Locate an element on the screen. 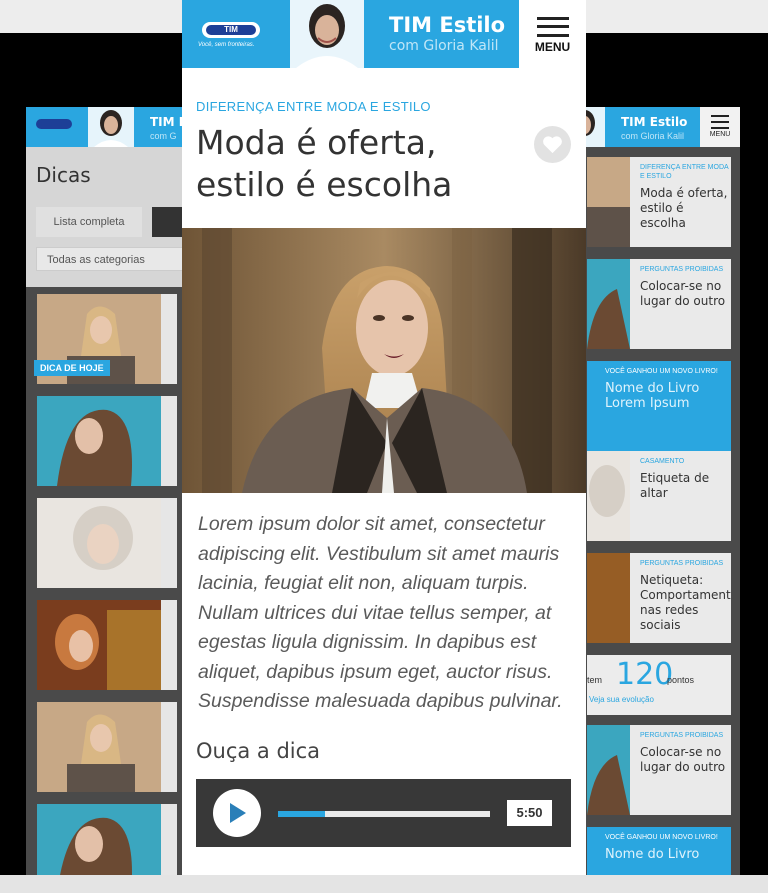  right-header: TIM Estilo com Gloria Kalil MENU is located at coordinates (657, 127).